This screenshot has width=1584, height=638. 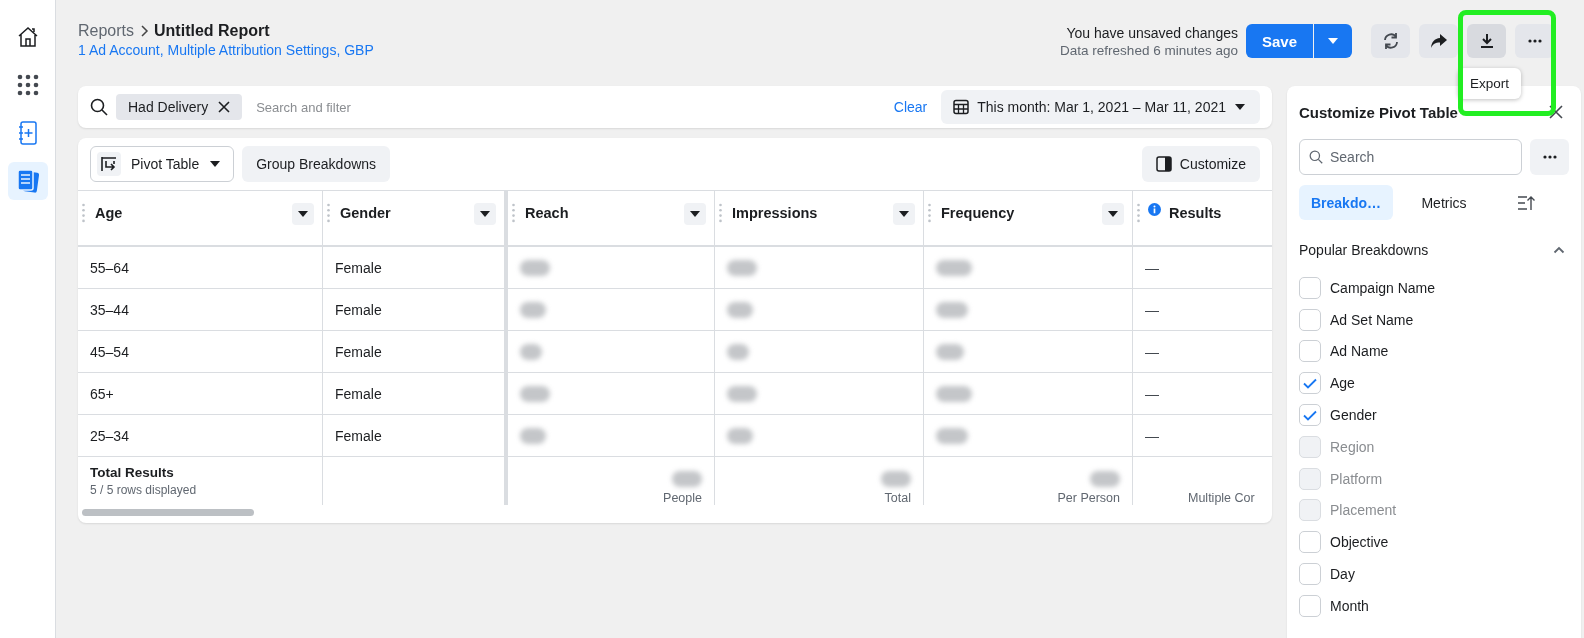 What do you see at coordinates (1342, 383) in the screenshot?
I see `checkbox-label: Age` at bounding box center [1342, 383].